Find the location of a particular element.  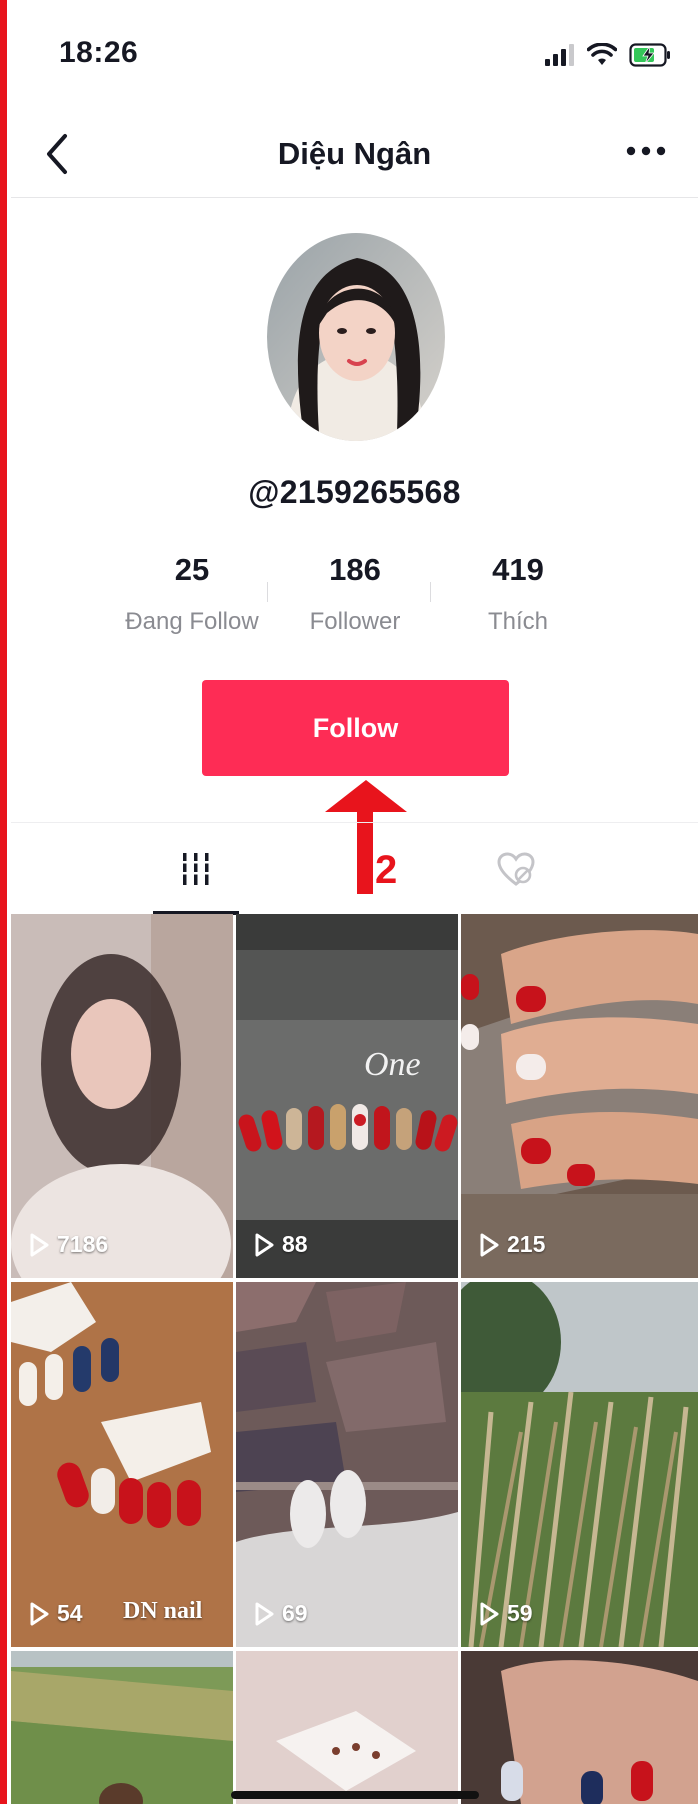

liked-heart-icon is located at coordinates (516, 869).